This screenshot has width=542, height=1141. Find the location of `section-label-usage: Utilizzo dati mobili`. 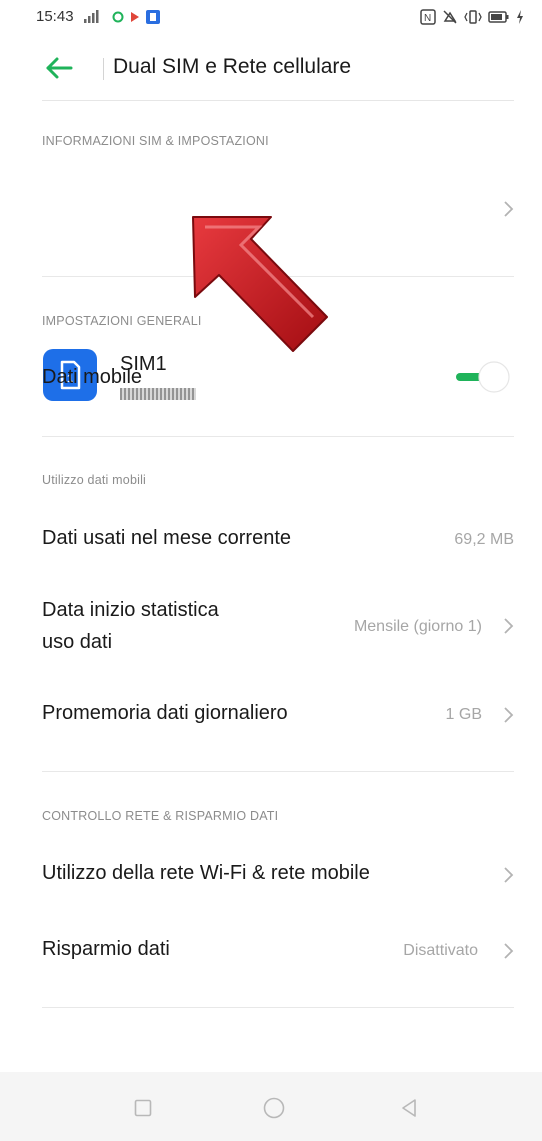

section-label-usage: Utilizzo dati mobili is located at coordinates (94, 480).